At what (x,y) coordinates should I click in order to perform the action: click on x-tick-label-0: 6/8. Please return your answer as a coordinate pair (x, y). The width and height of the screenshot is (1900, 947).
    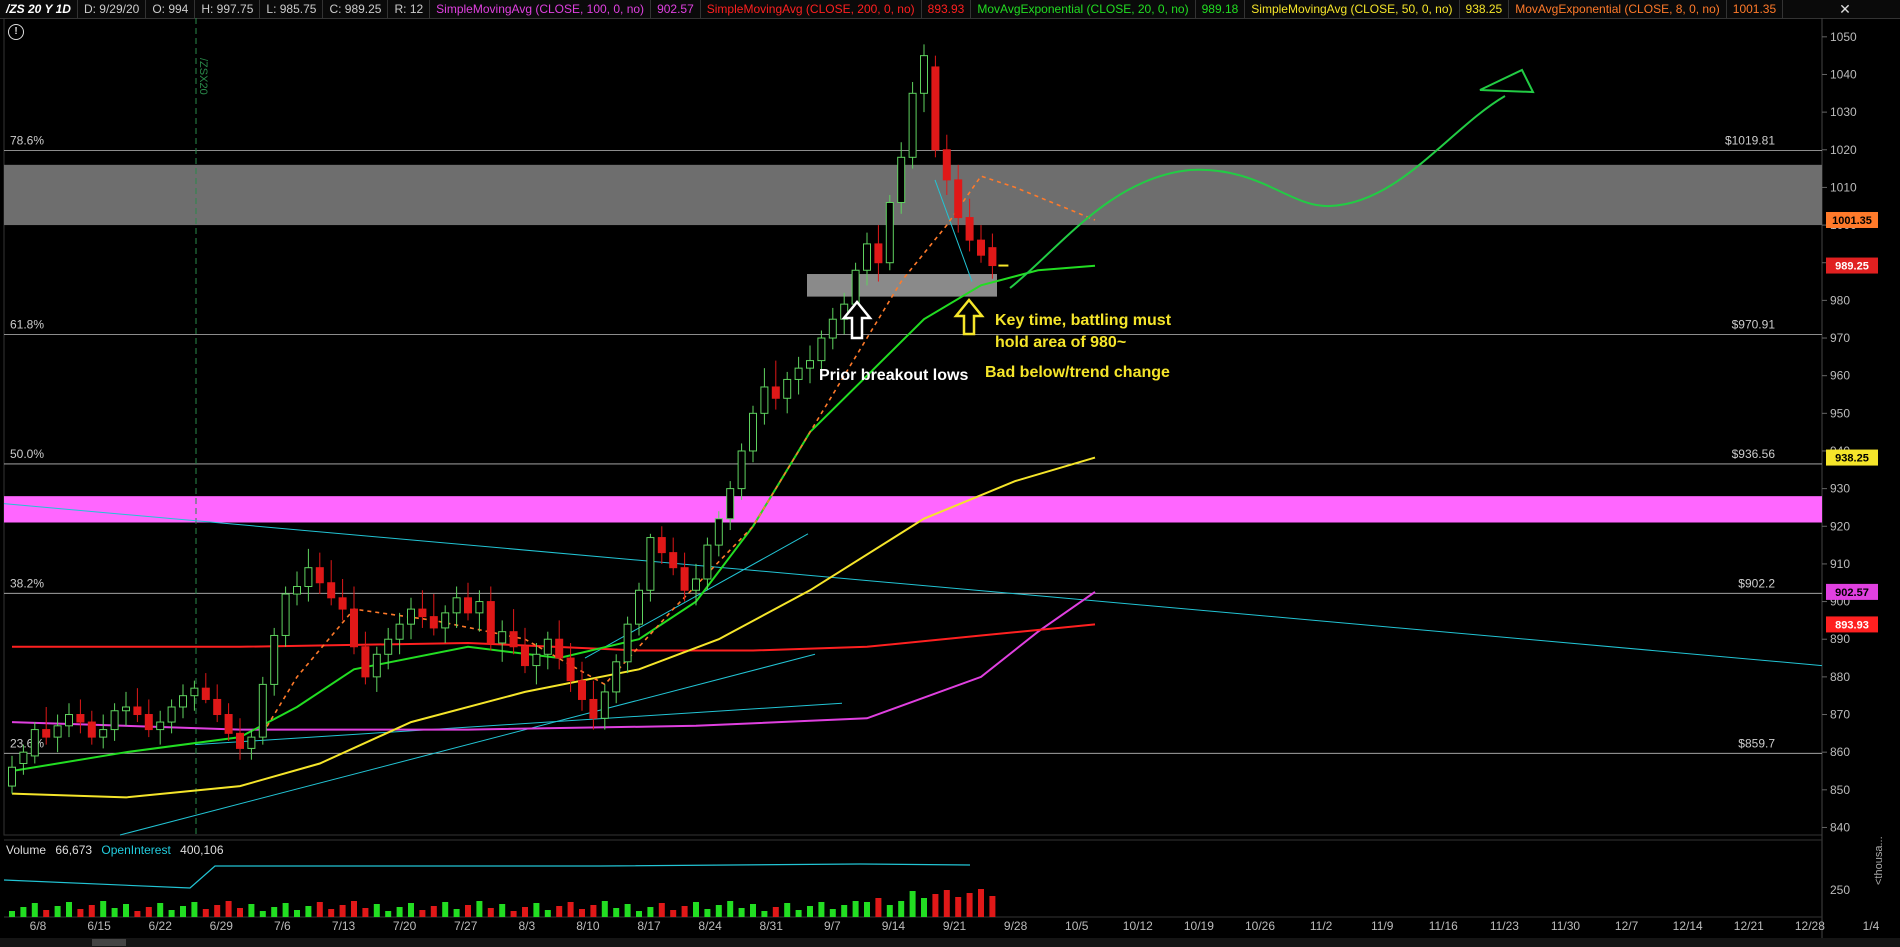
    Looking at the image, I should click on (38, 926).